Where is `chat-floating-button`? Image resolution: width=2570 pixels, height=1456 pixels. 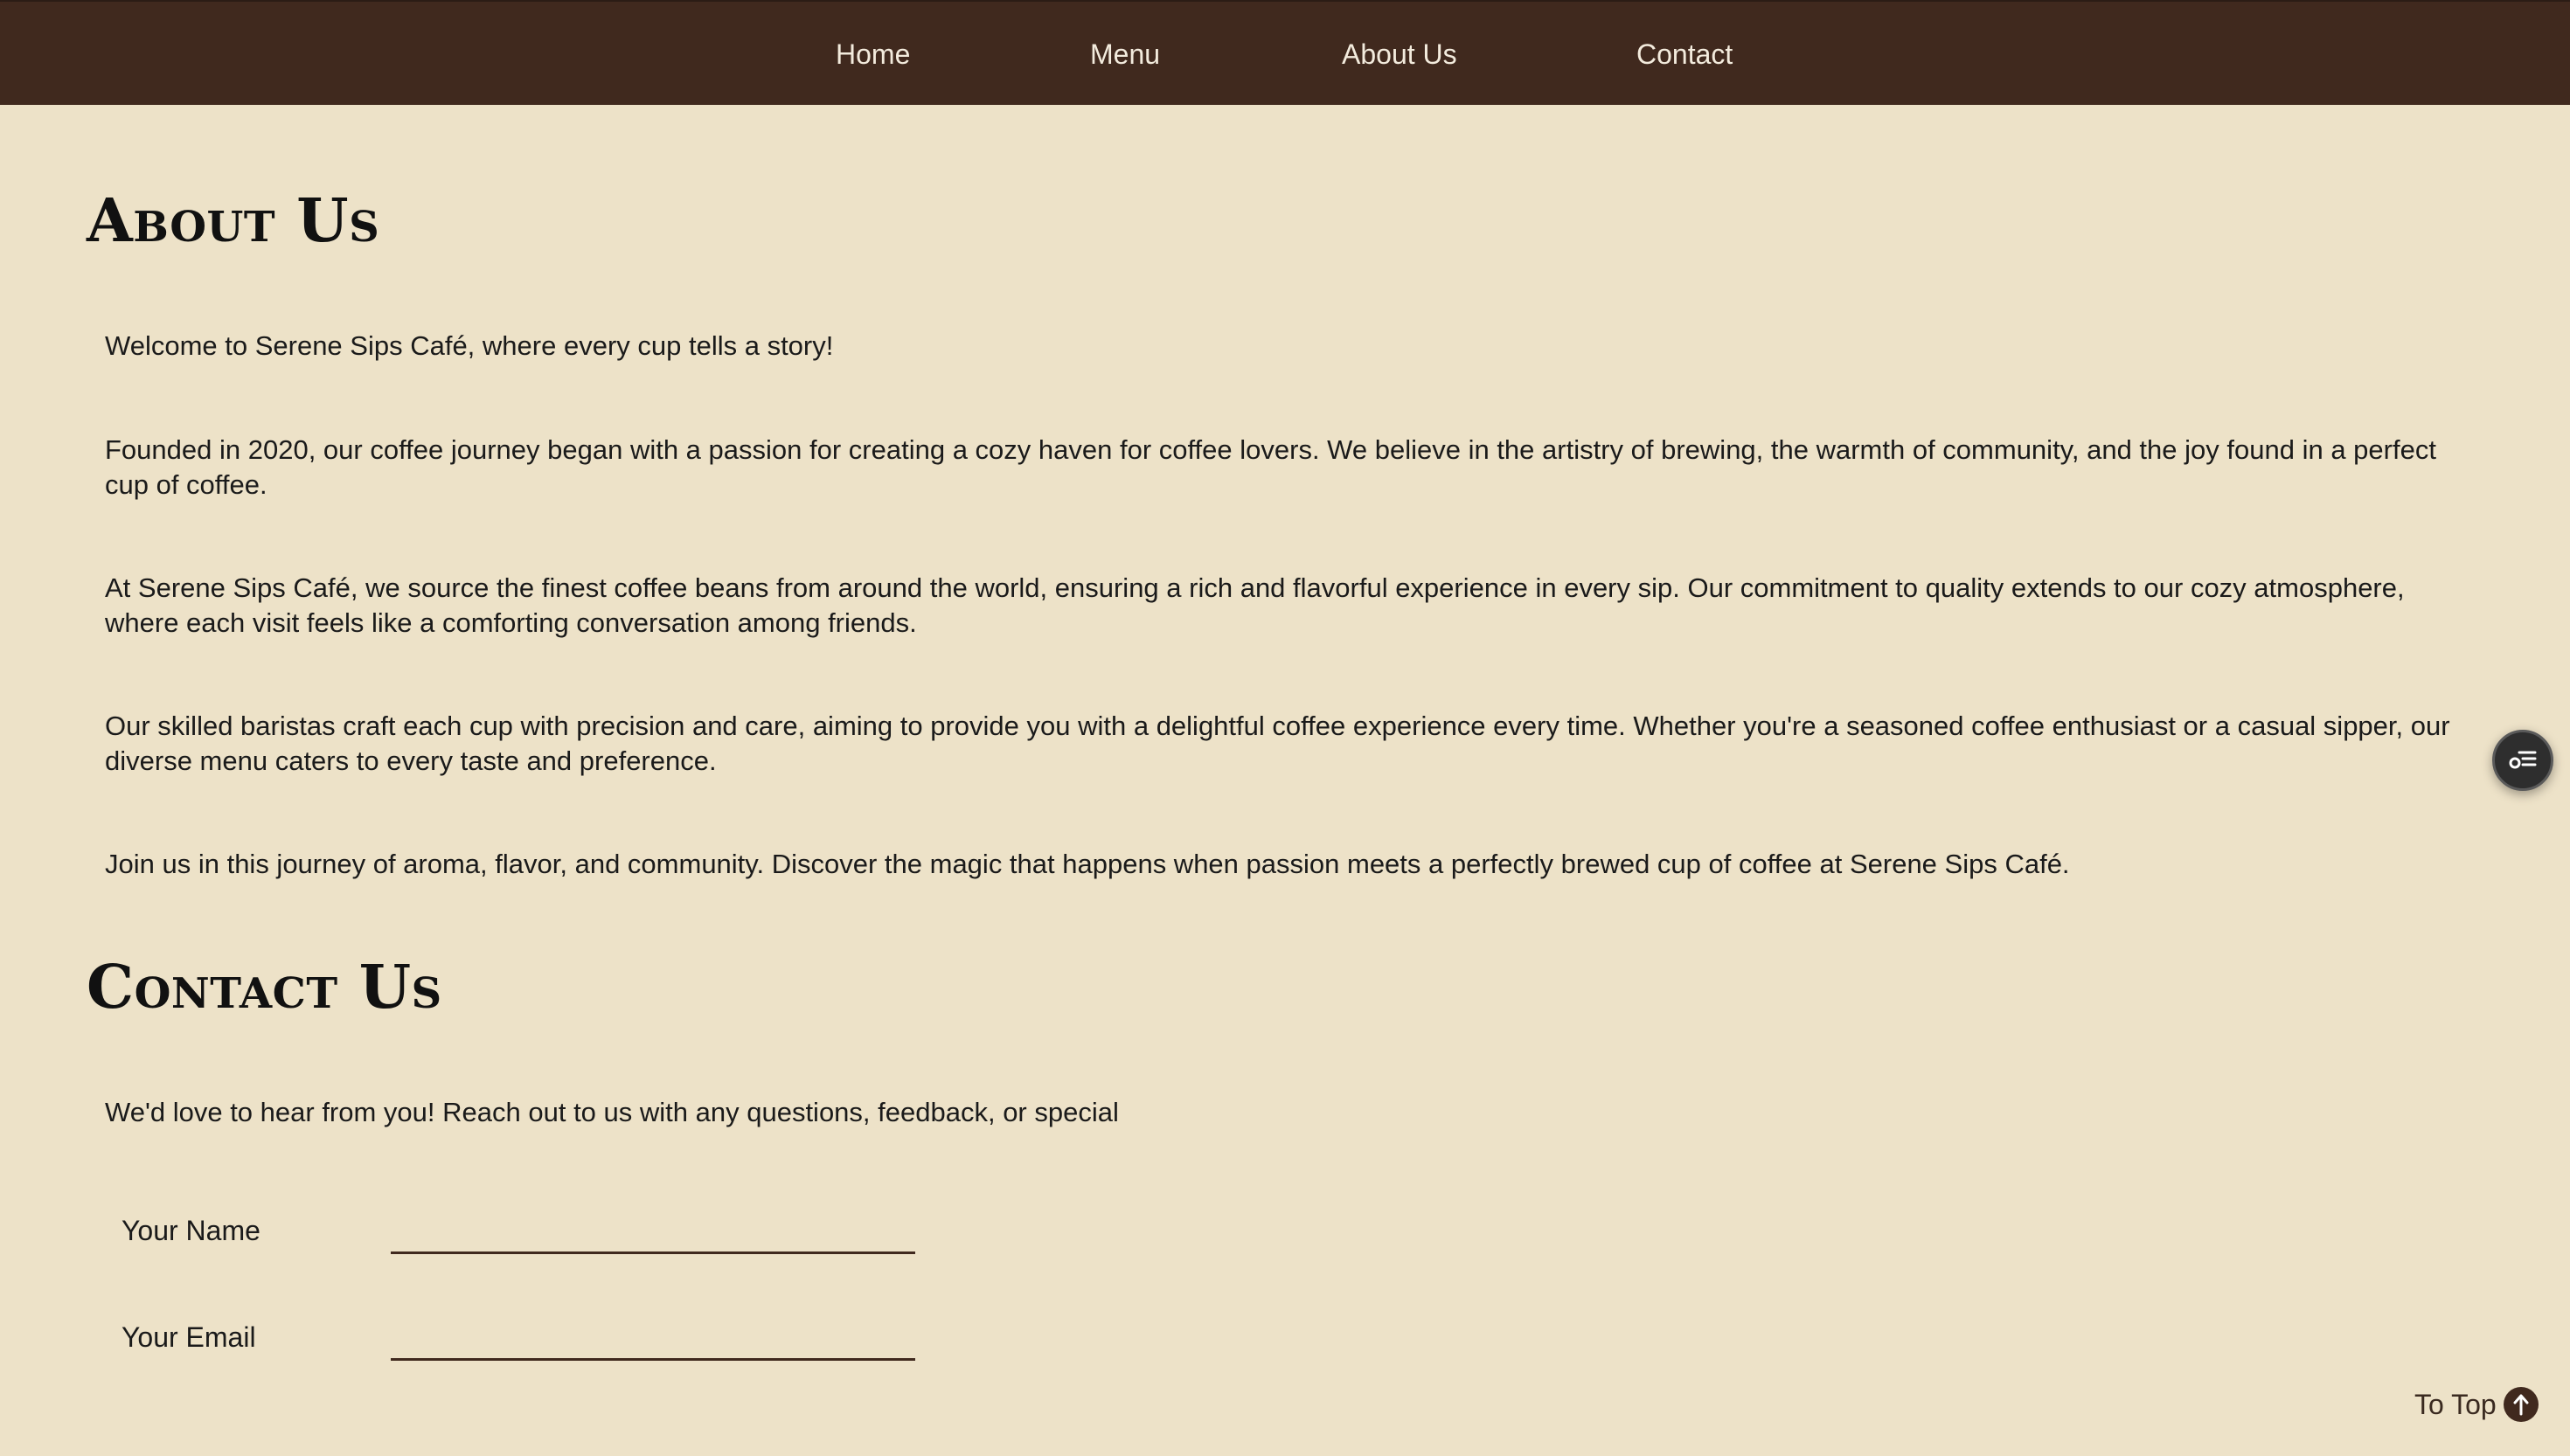
chat-floating-button is located at coordinates (2522, 760).